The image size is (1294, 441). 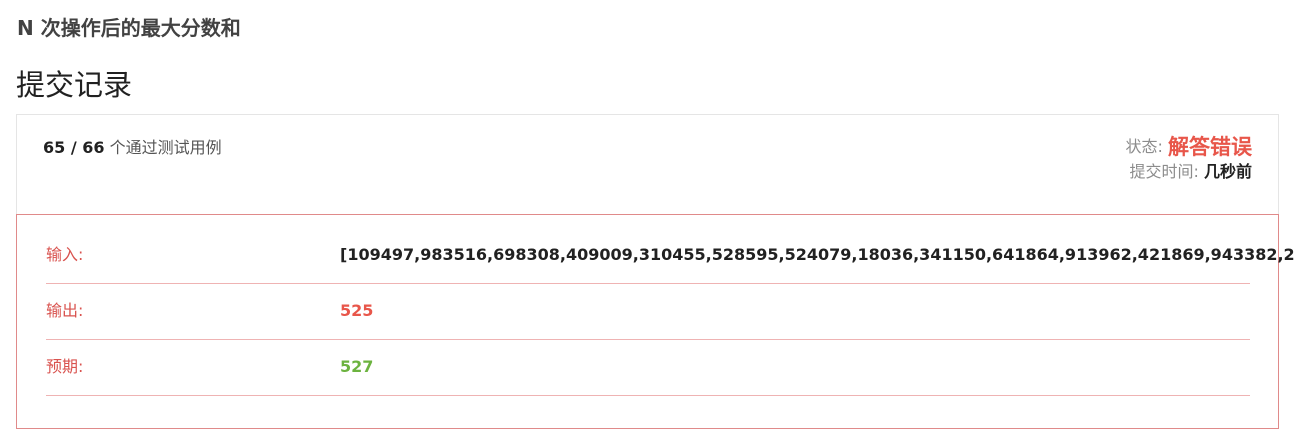 I want to click on output-value: 525, so click(x=357, y=310).